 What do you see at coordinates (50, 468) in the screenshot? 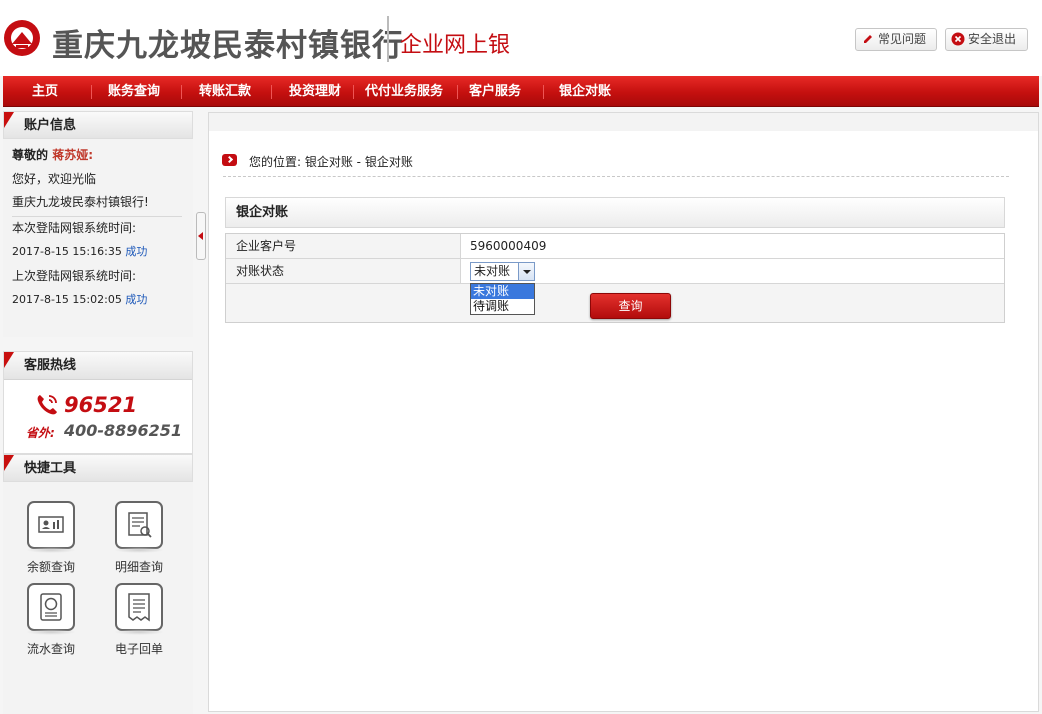
I see `quick-tools-title: 快捷工具` at bounding box center [50, 468].